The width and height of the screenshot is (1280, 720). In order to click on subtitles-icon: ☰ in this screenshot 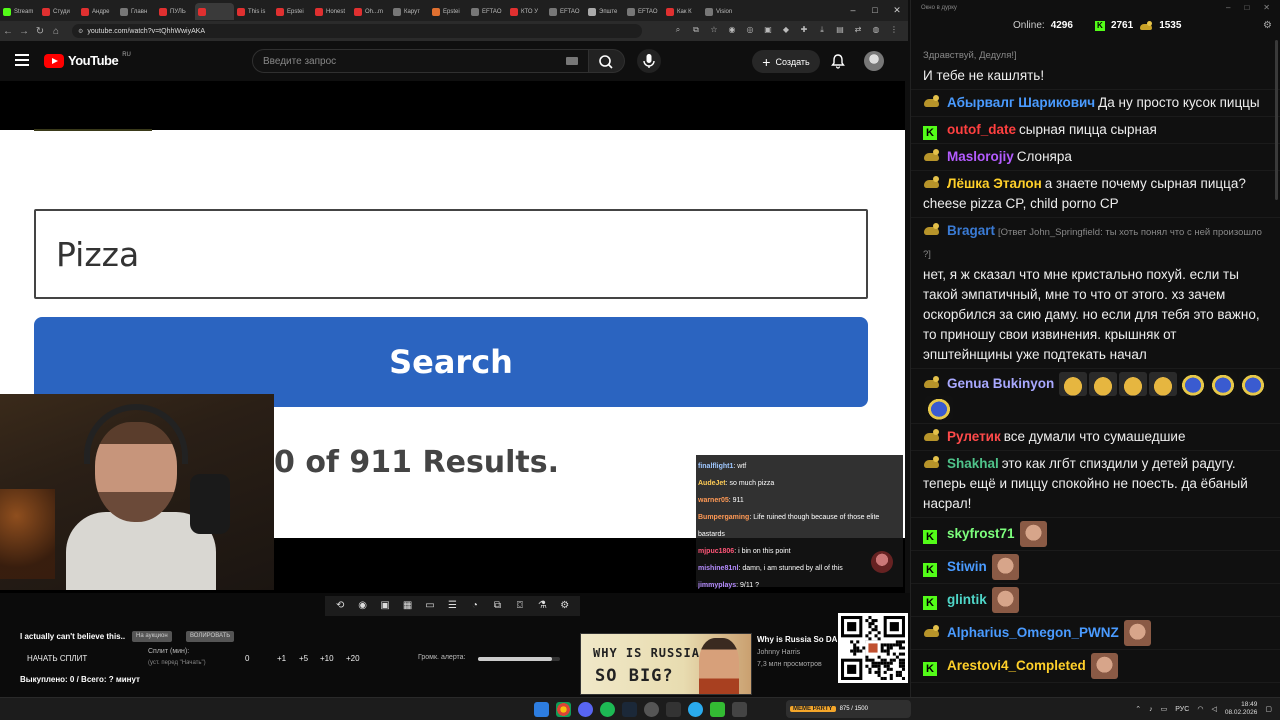, I will do `click(452, 606)`.